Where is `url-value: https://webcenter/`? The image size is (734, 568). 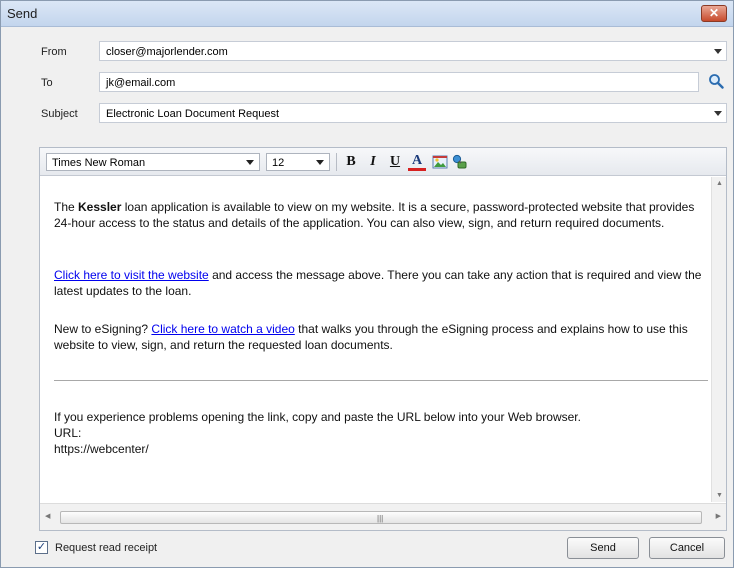
url-value: https://webcenter/ is located at coordinates (101, 449).